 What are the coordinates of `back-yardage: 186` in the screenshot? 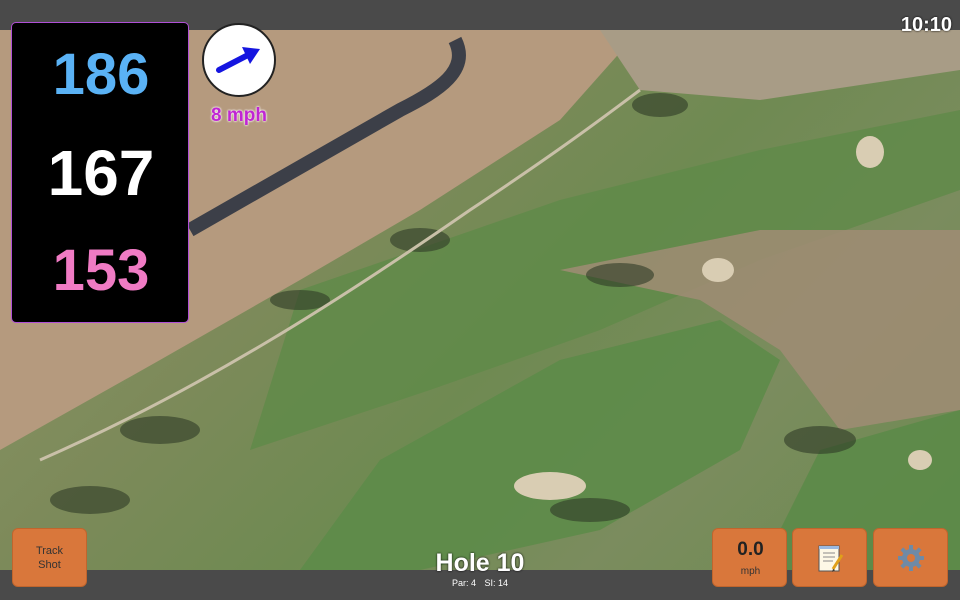 It's located at (101, 74).